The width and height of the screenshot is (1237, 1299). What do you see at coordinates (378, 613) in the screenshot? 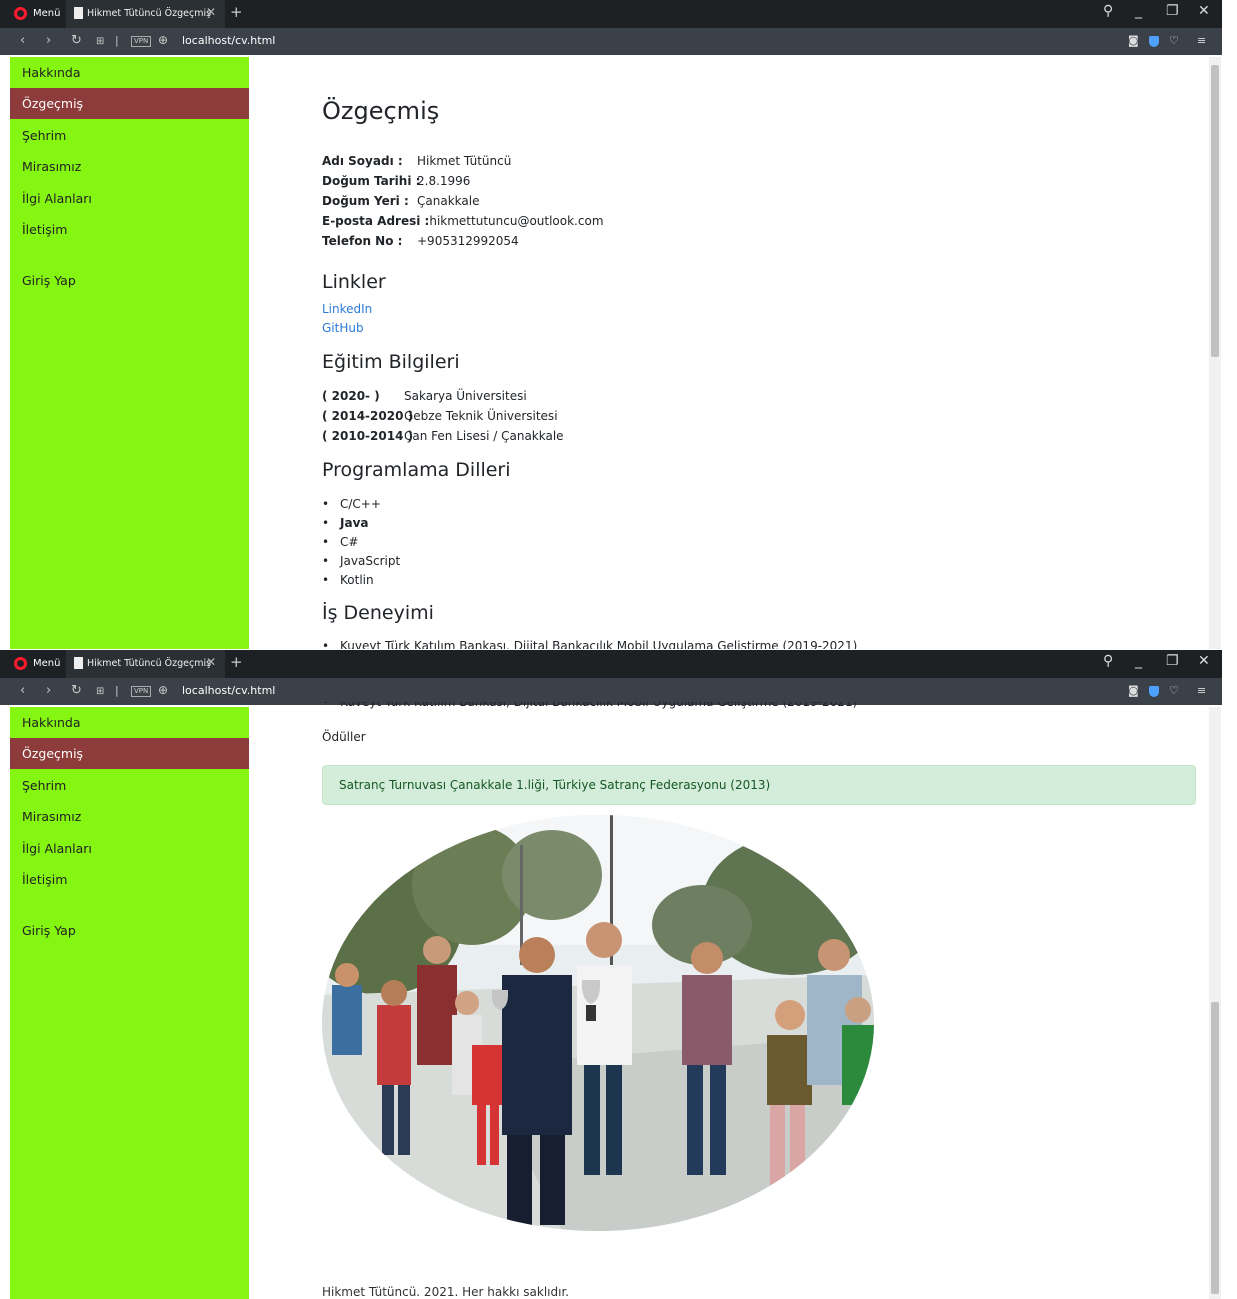
I see `experience-heading: İş Deneyimi` at bounding box center [378, 613].